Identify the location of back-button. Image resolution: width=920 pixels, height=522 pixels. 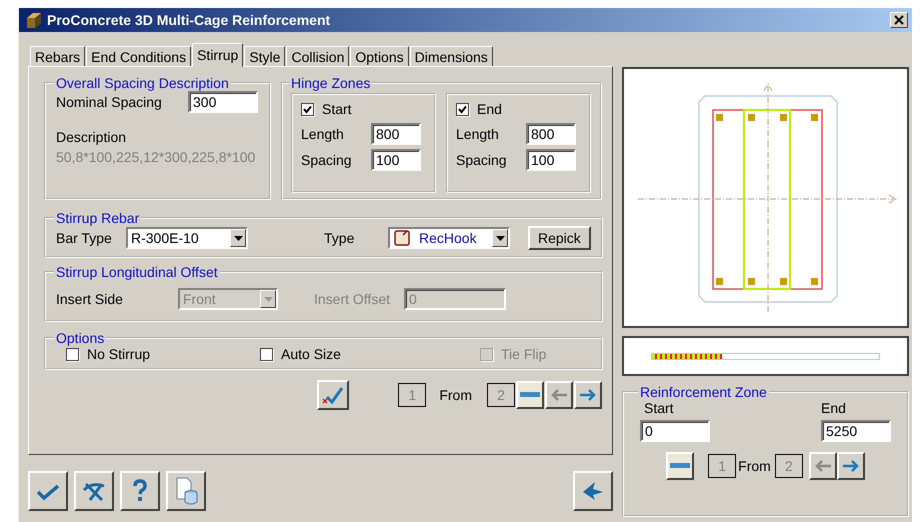
(593, 491).